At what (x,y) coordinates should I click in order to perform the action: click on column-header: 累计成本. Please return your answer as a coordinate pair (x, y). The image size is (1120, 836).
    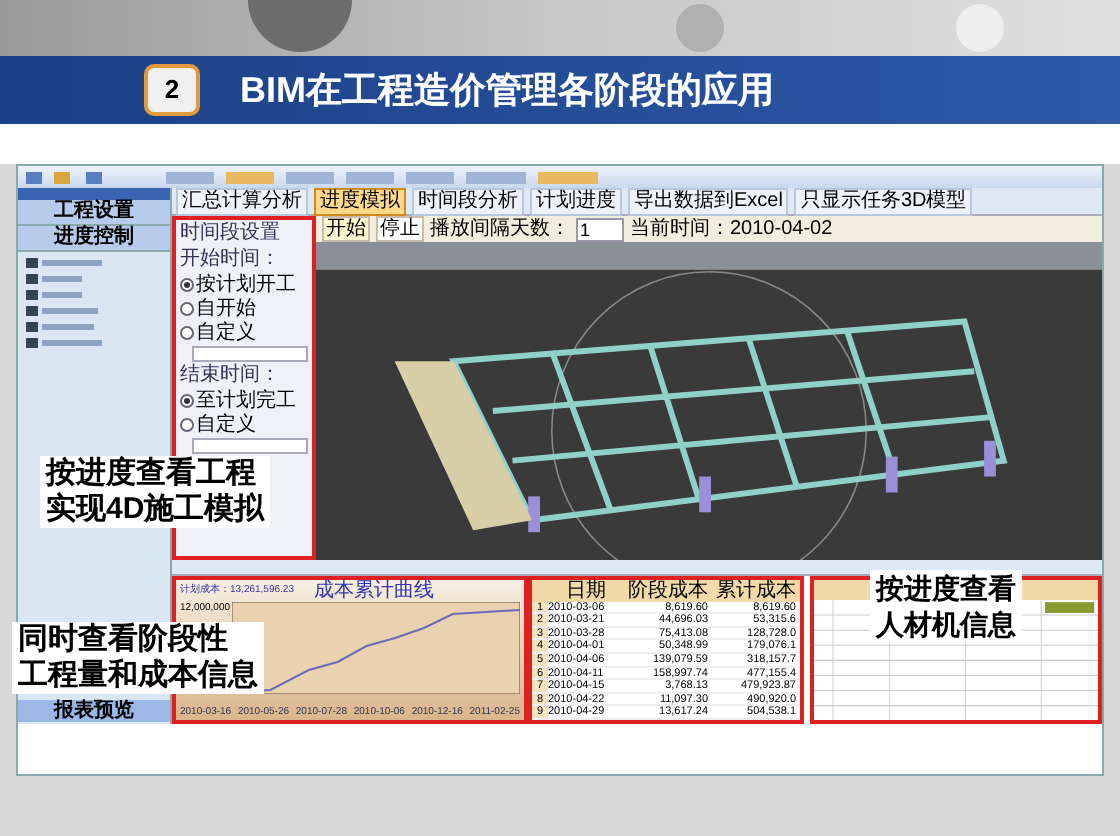
    Looking at the image, I should click on (756, 590).